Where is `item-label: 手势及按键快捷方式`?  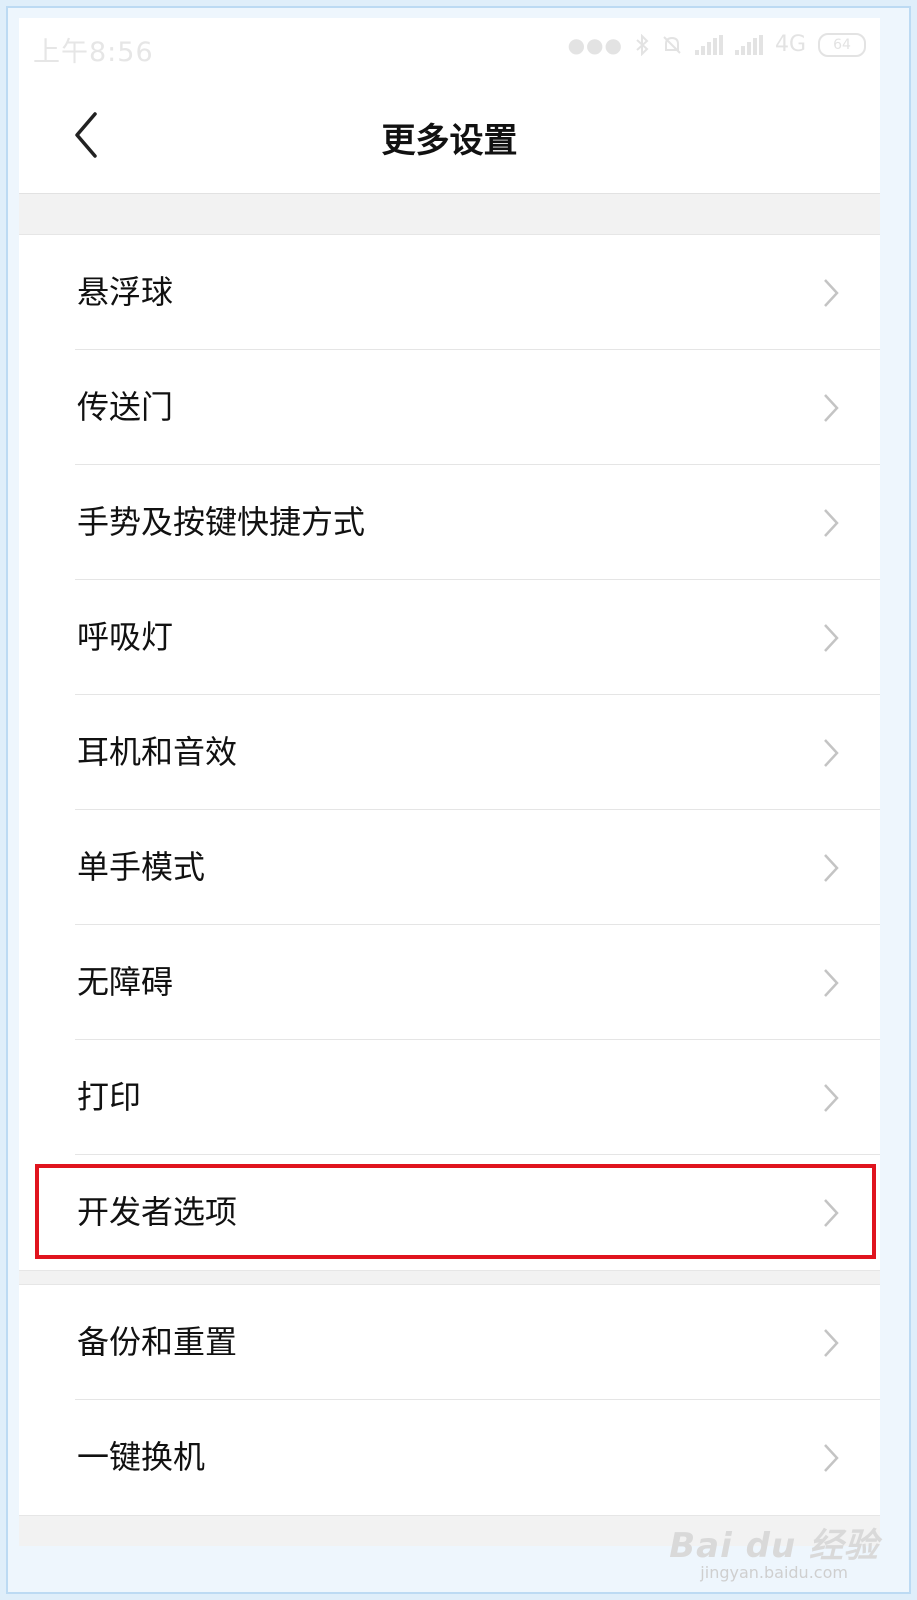 item-label: 手势及按键快捷方式 is located at coordinates (221, 522).